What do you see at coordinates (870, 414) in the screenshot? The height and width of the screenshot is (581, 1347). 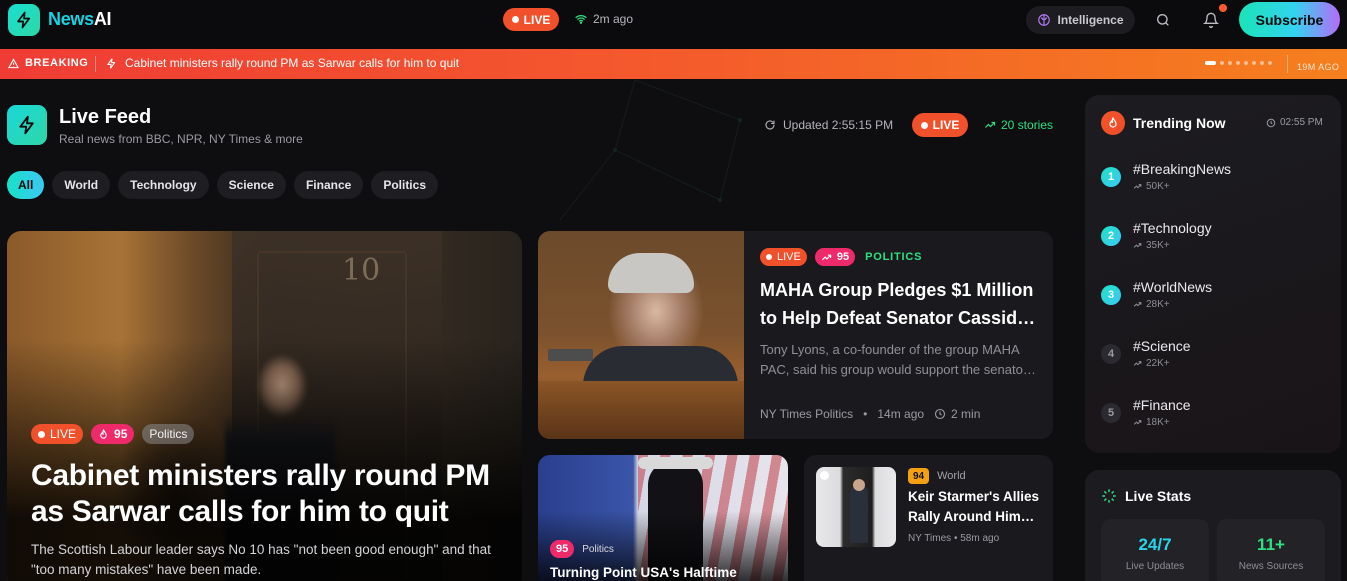 I see `article-meta: NY Times Politics • 14m ago 2 min` at bounding box center [870, 414].